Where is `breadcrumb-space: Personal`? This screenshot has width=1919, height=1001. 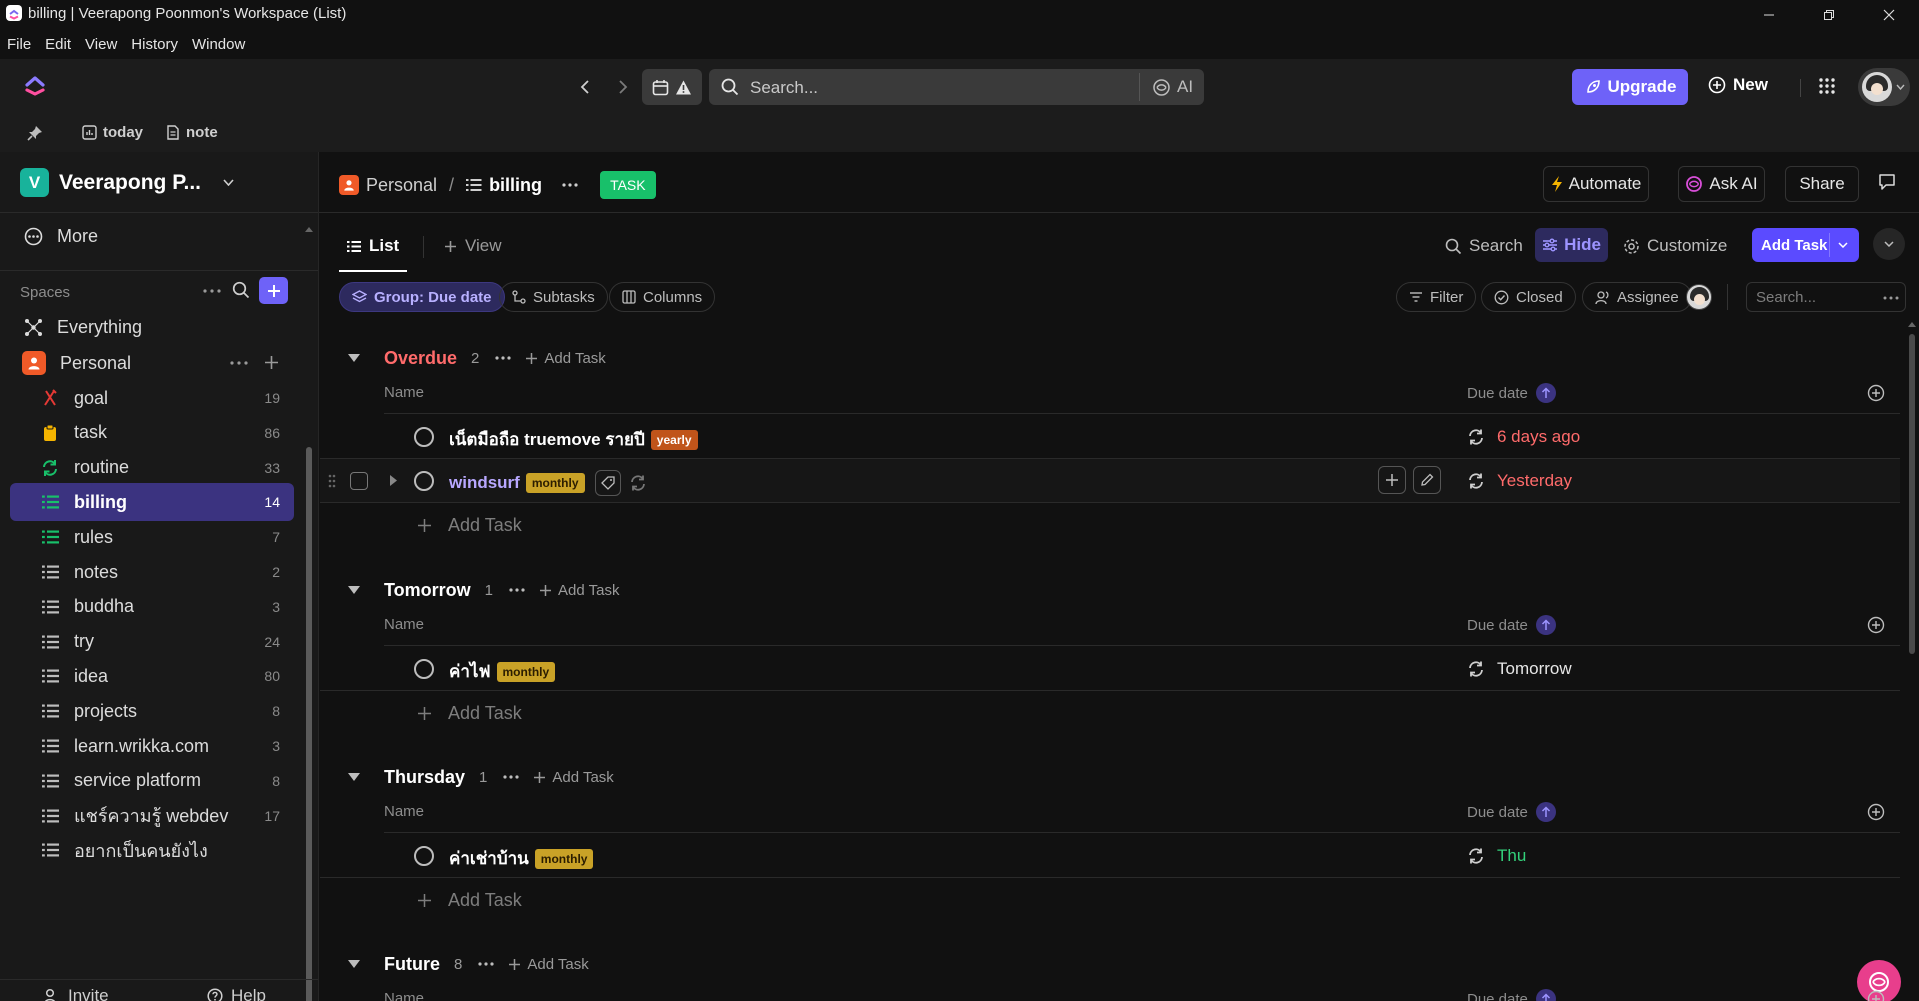
breadcrumb-space: Personal is located at coordinates (388, 185).